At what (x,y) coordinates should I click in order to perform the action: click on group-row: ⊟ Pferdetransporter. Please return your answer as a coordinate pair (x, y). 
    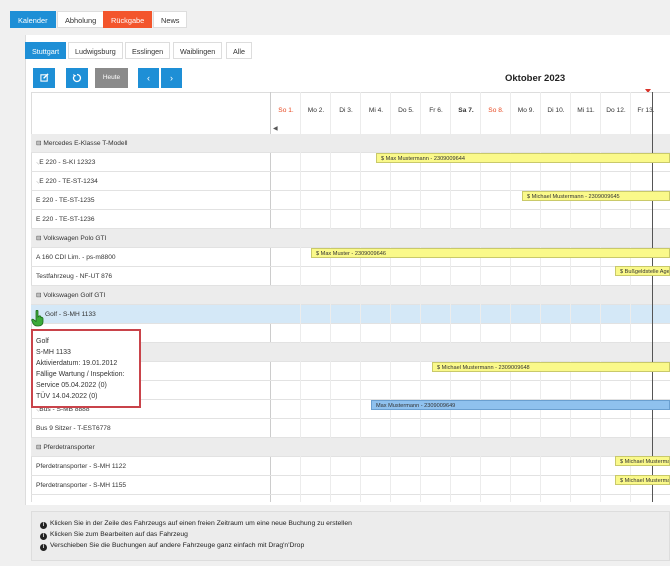
    Looking at the image, I should click on (350, 447).